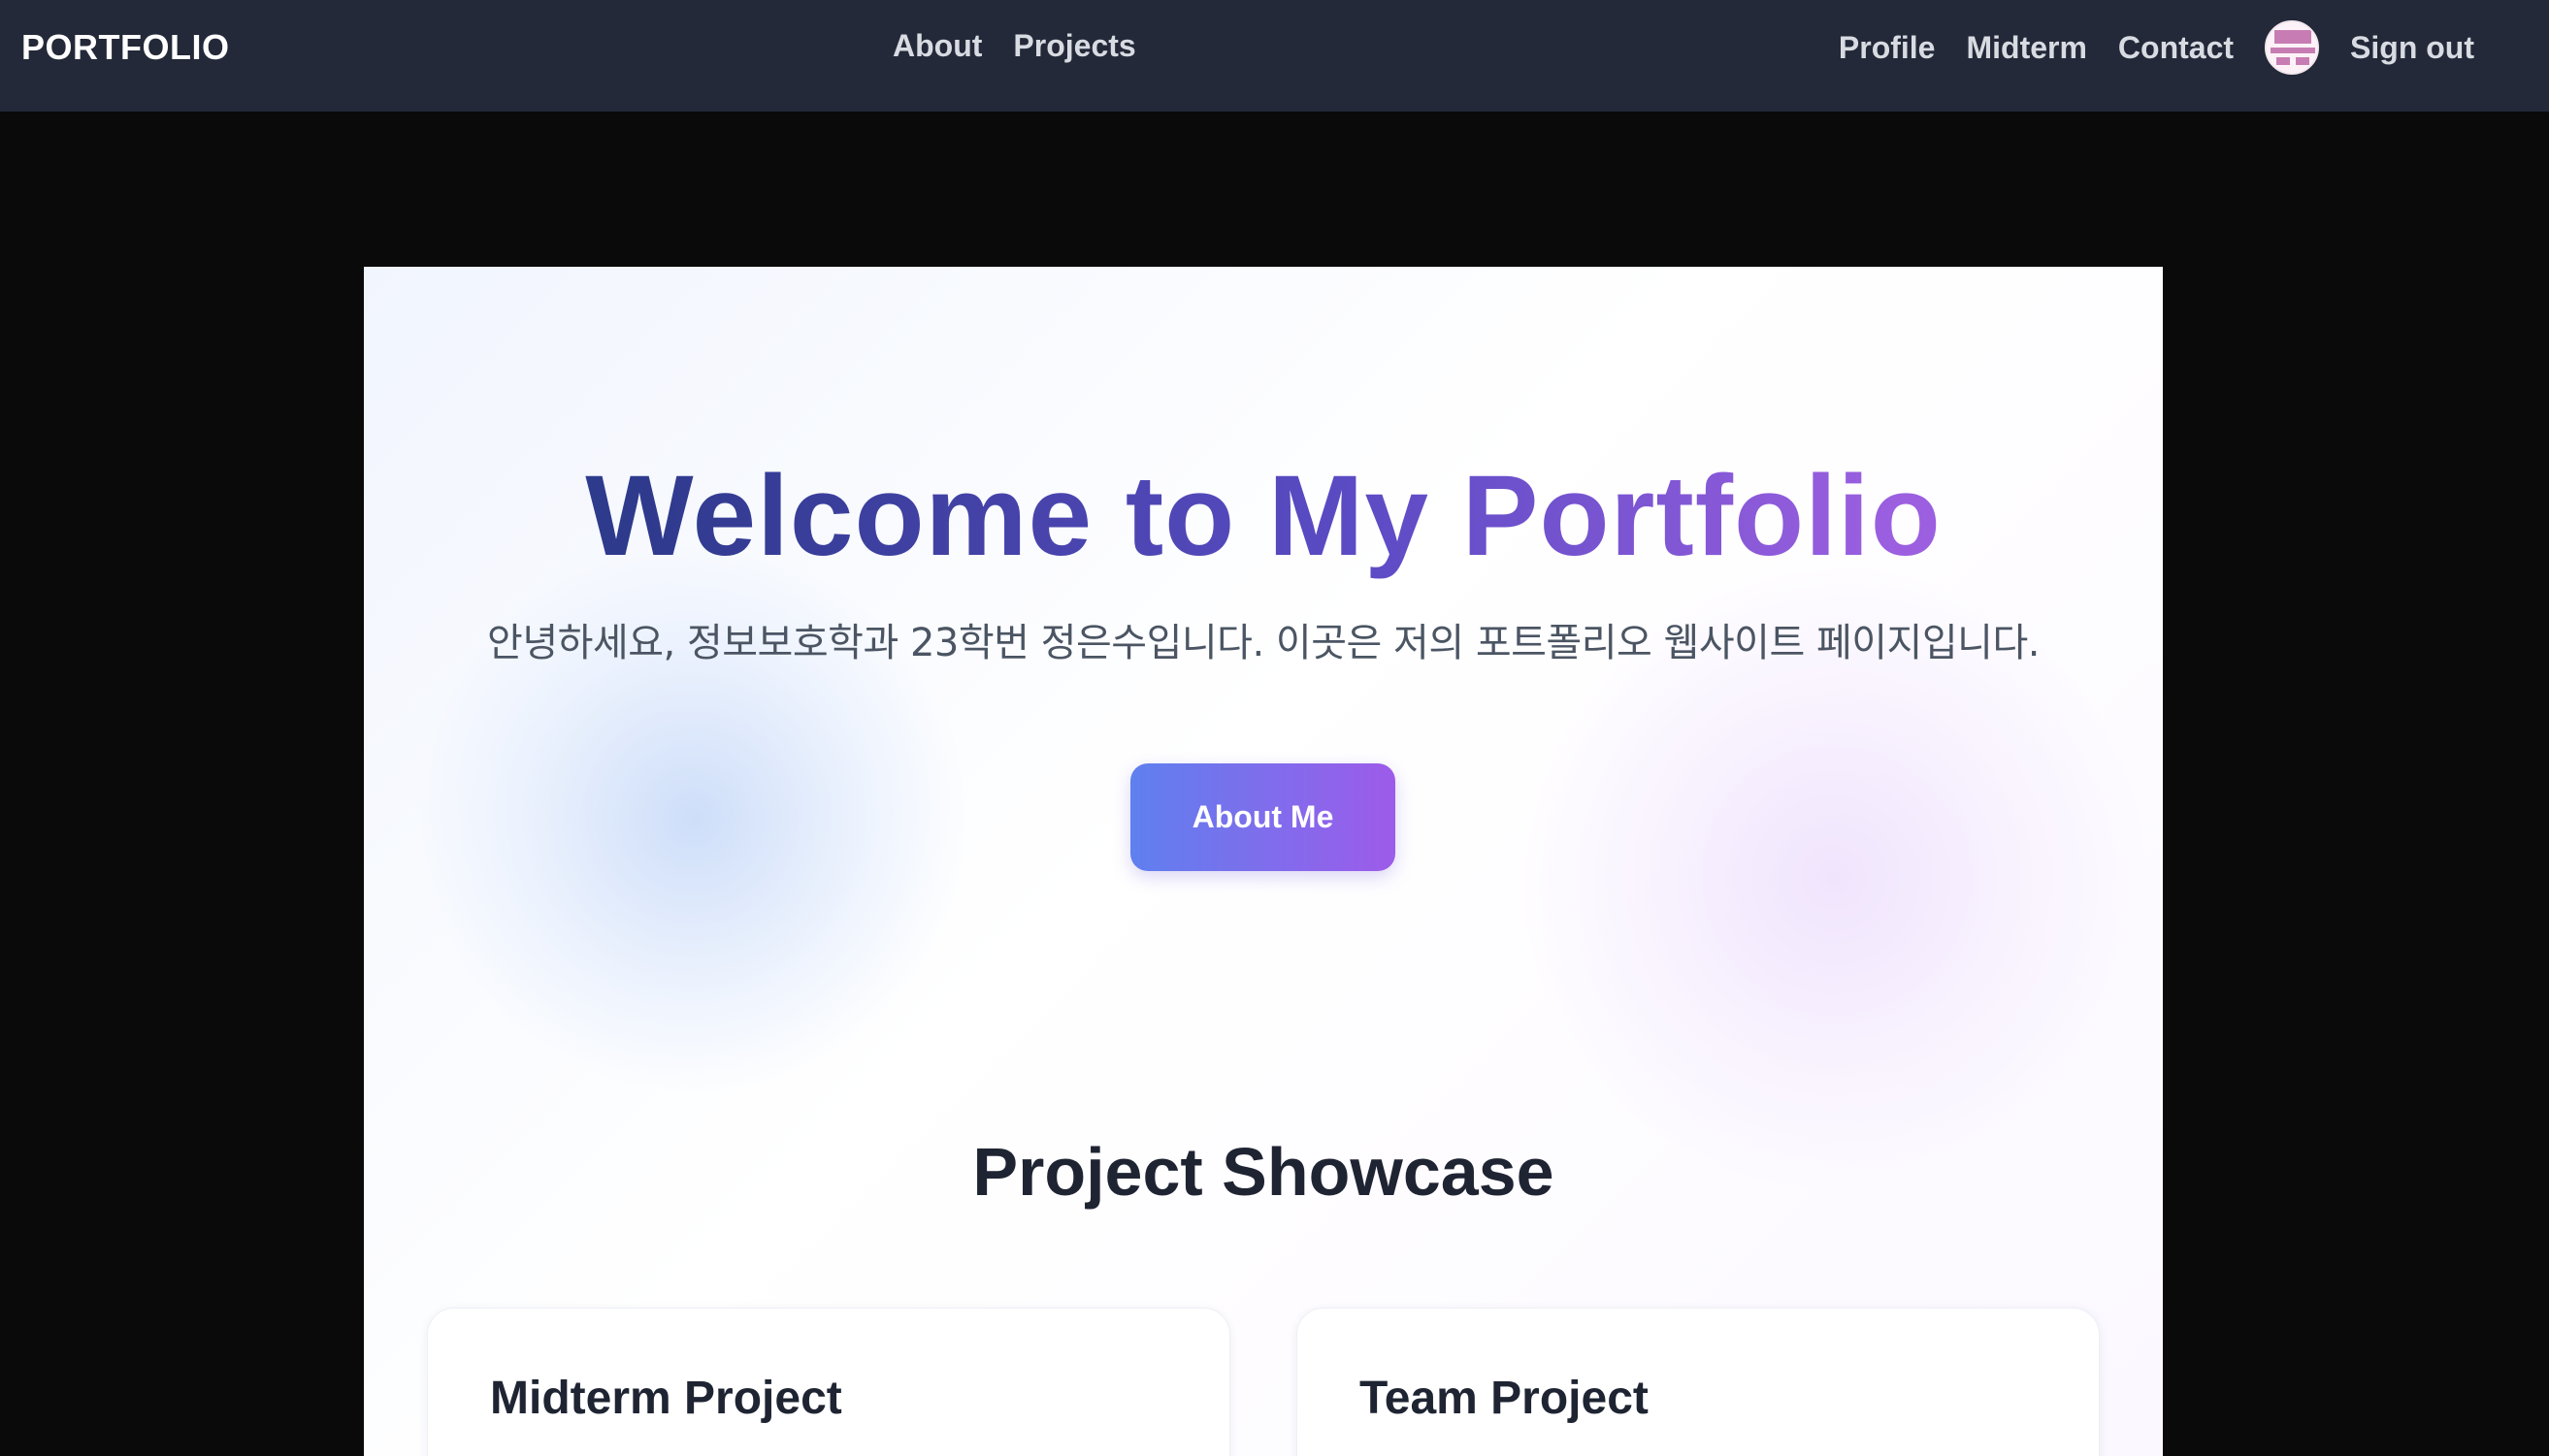  I want to click on nav-link-midterm: Midterm, so click(2026, 48).